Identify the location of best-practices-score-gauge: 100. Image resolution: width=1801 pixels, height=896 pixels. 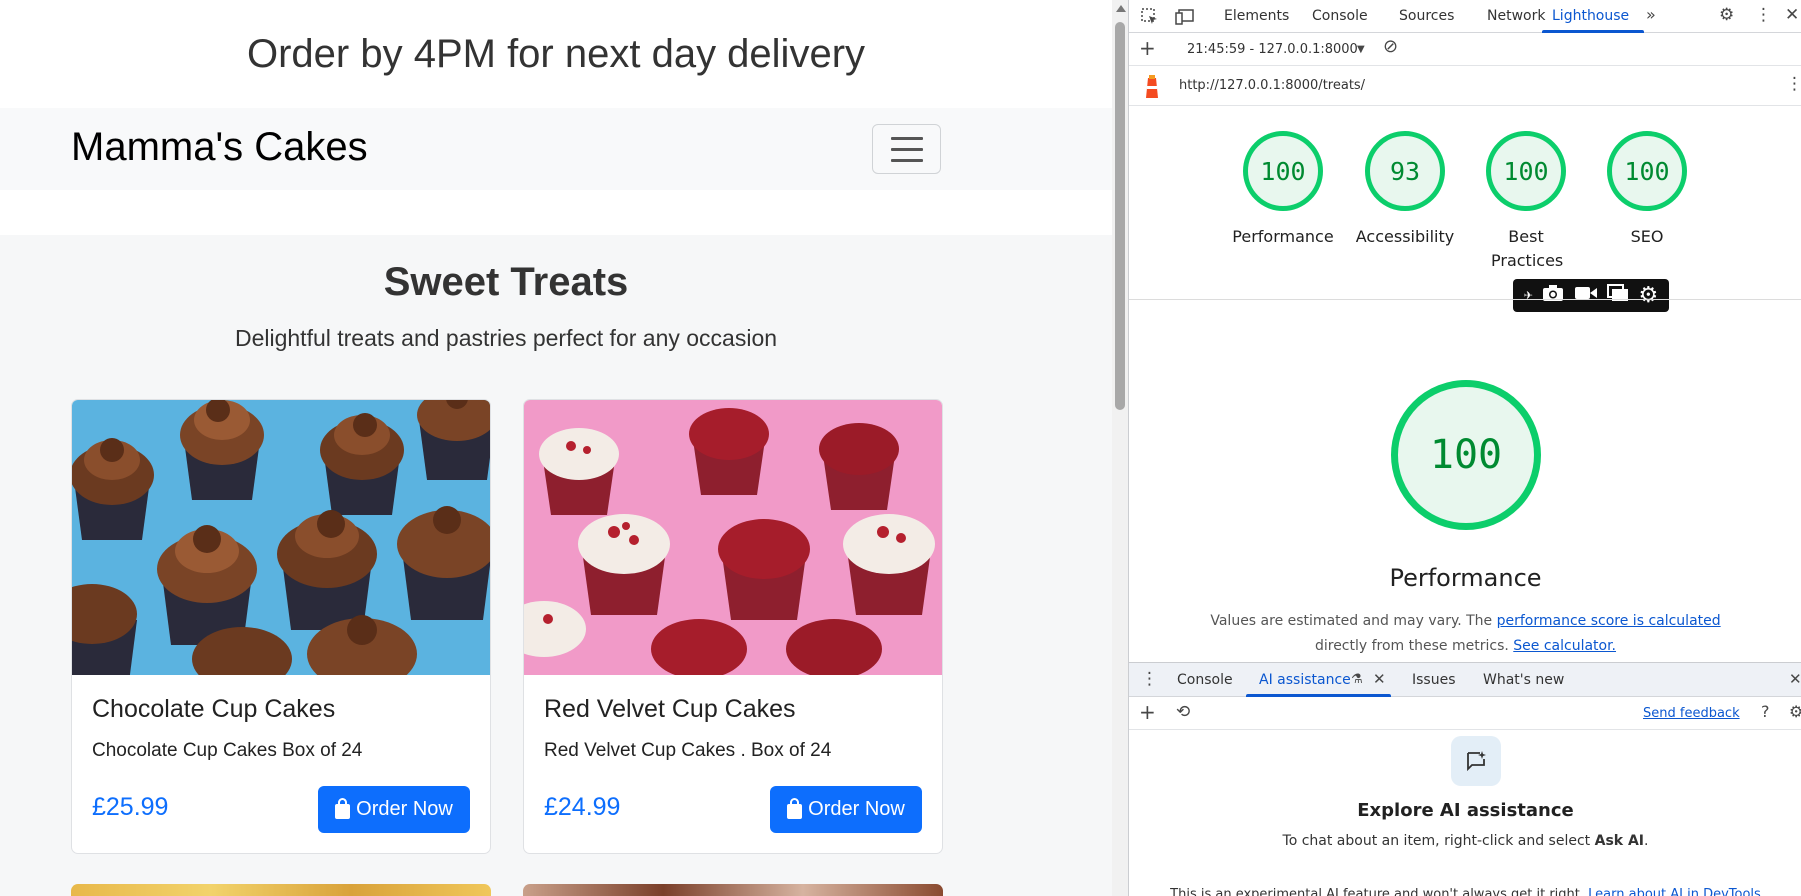
(1526, 171).